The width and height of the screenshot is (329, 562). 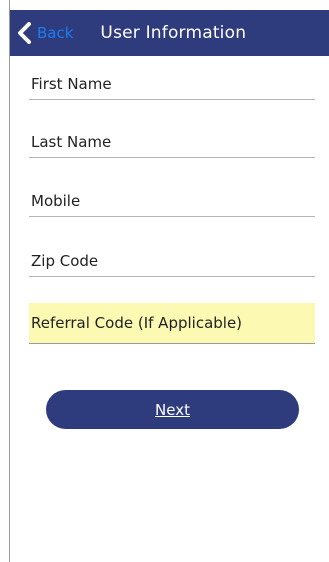 I want to click on referral-code-field, so click(x=172, y=323).